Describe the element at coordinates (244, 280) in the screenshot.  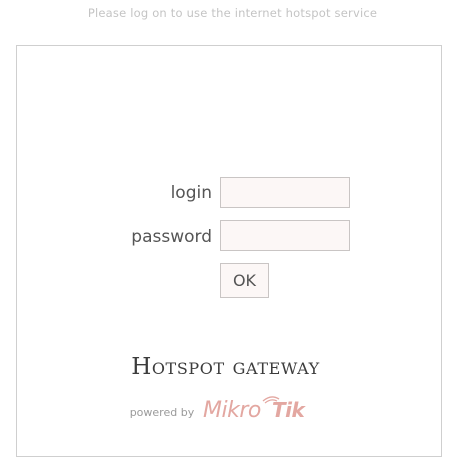
I see `ok-button: OK` at that location.